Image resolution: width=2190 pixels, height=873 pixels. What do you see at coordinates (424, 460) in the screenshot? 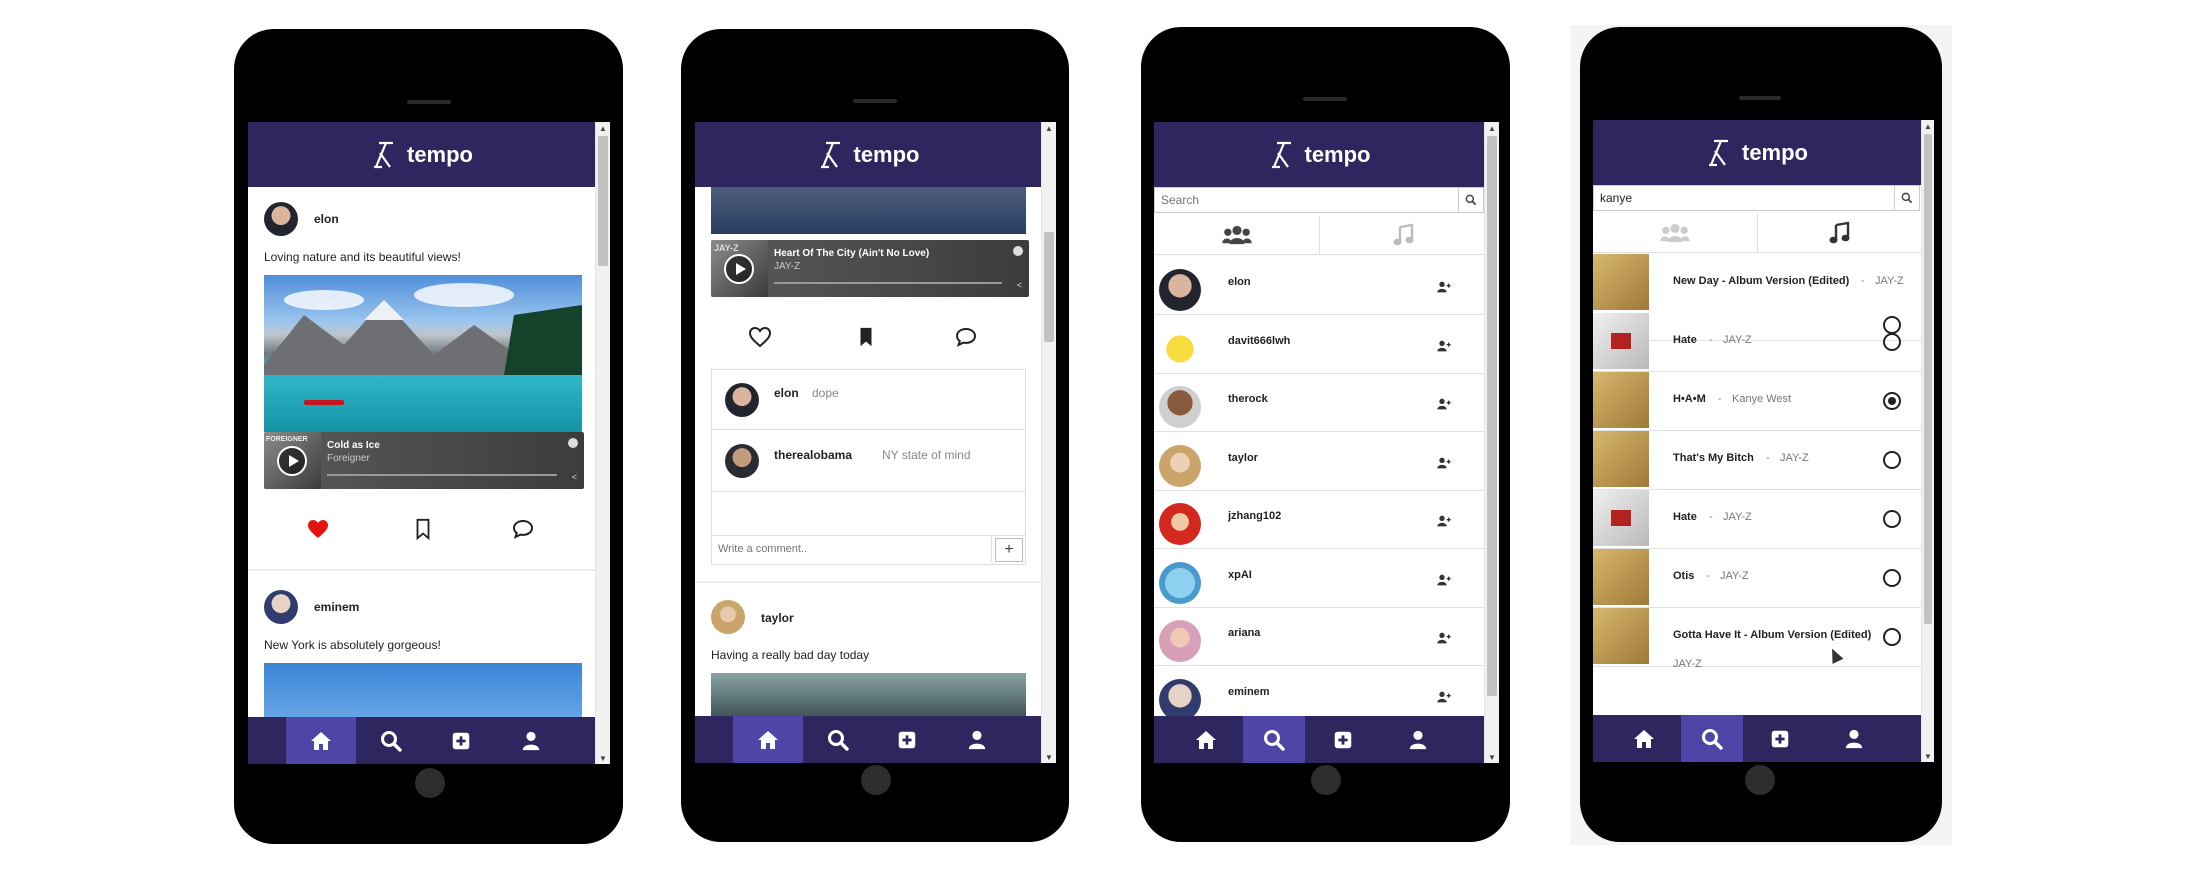
I see `spotify-player: FOREIGNER Cold as Ice Foreigner <` at bounding box center [424, 460].